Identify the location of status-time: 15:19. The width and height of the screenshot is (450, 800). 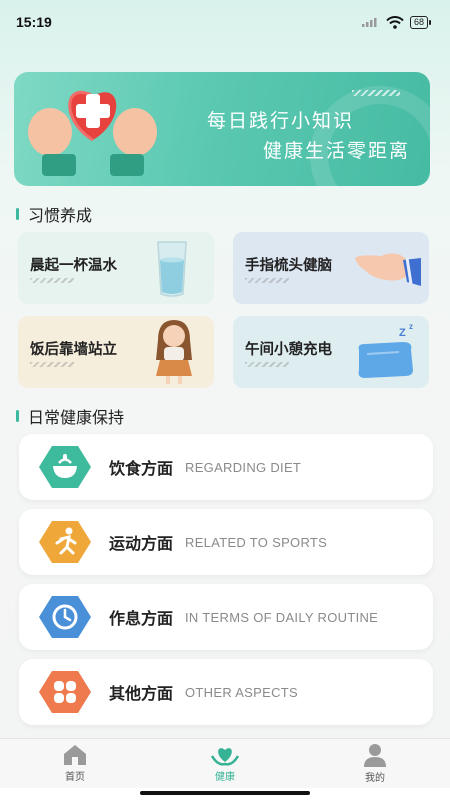
(34, 22).